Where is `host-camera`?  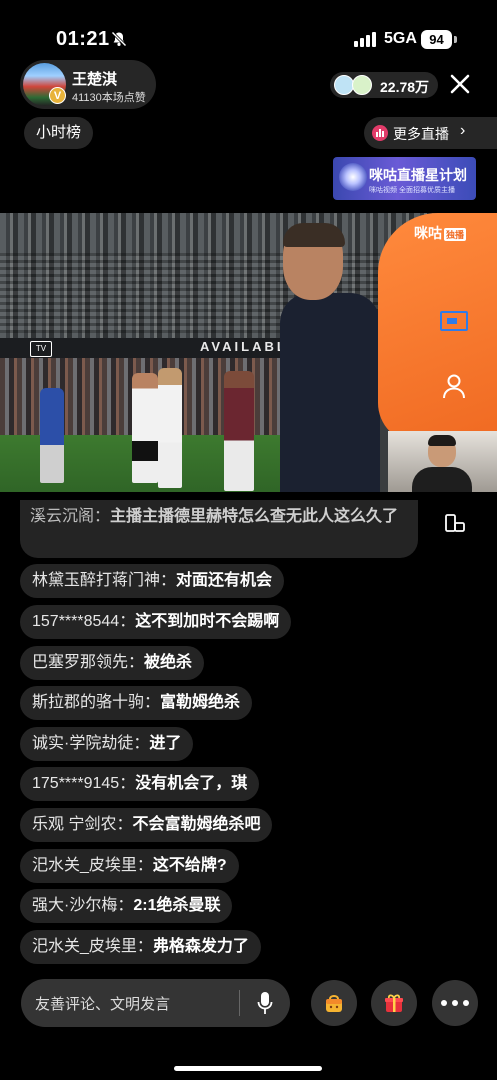
host-camera is located at coordinates (442, 461).